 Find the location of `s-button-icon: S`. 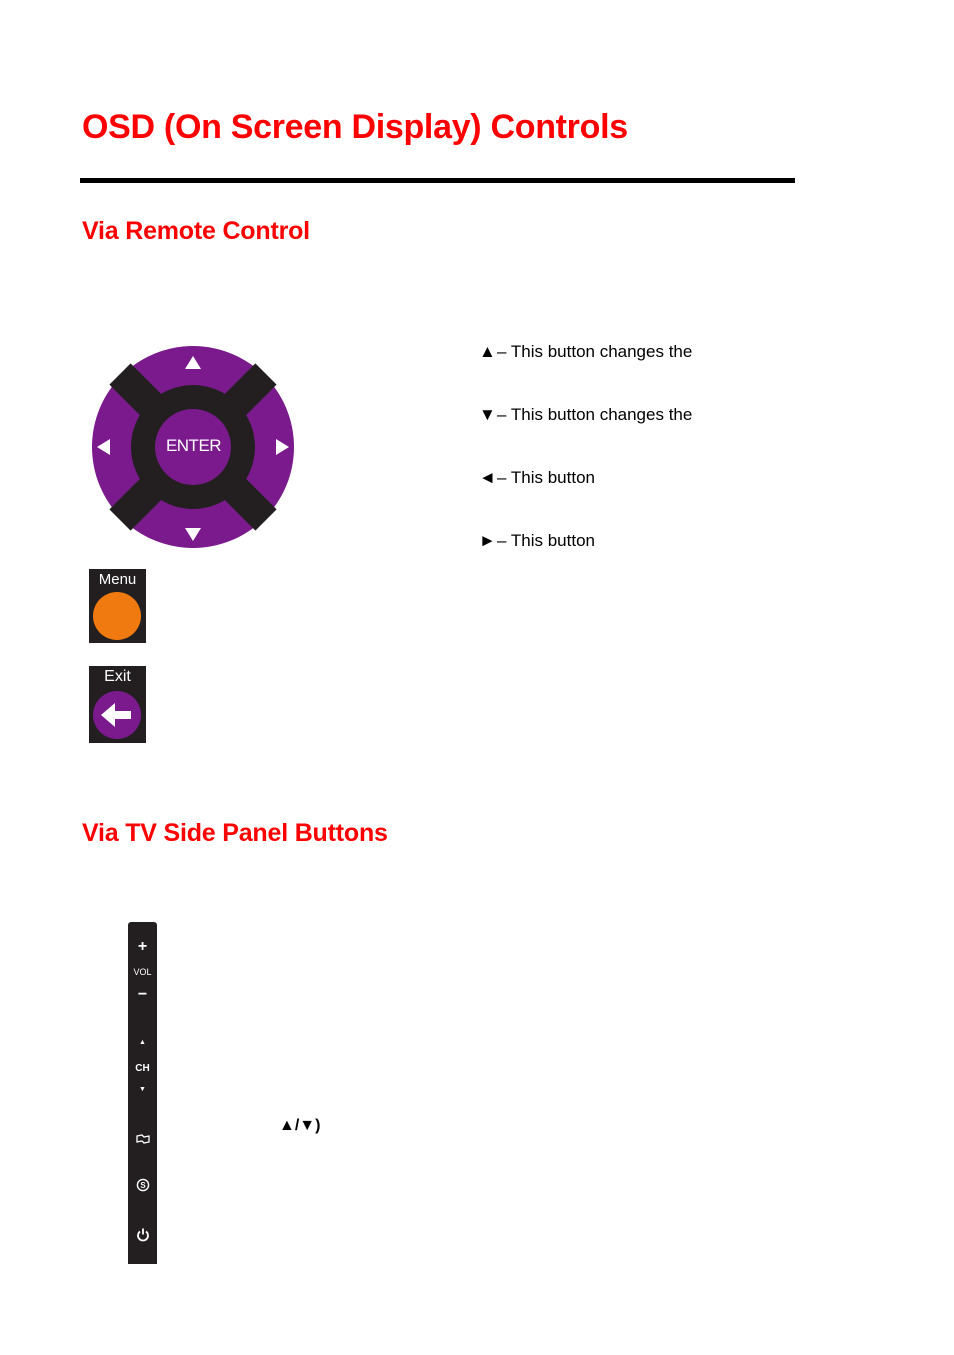

s-button-icon: S is located at coordinates (142, 1187).